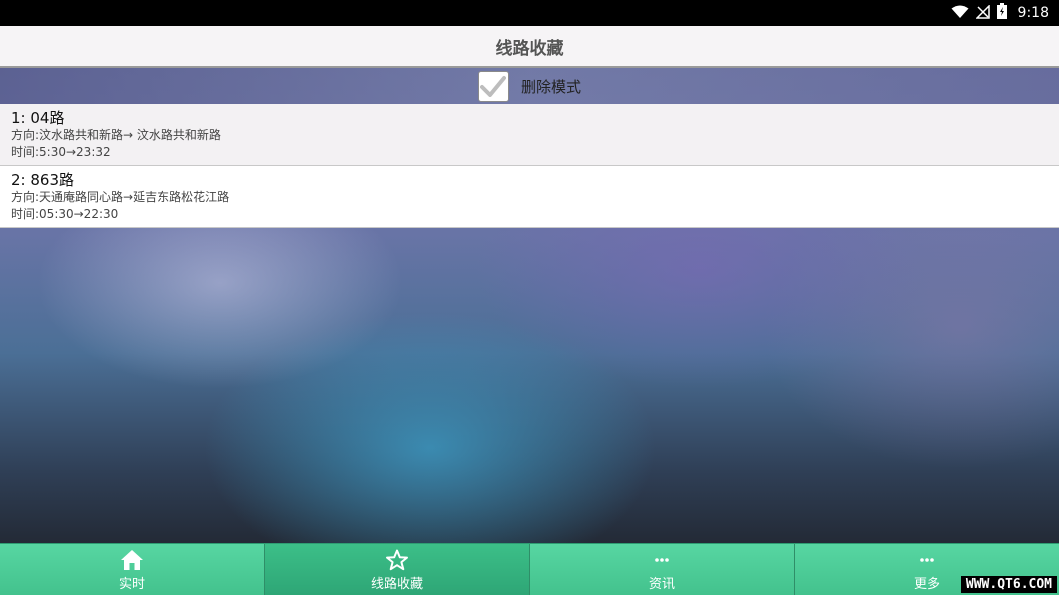 The width and height of the screenshot is (1059, 595). What do you see at coordinates (116, 135) in the screenshot?
I see `route-direction: 方向:汶水路共和新路→ 汶水路共和新路` at bounding box center [116, 135].